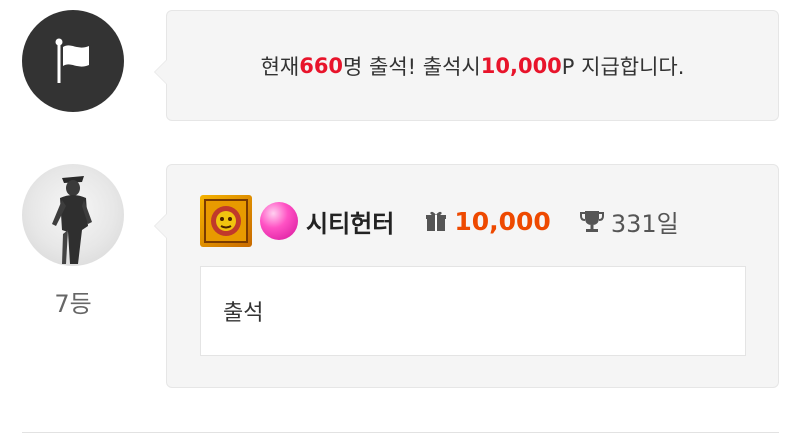 The image size is (800, 441). What do you see at coordinates (412, 66) in the screenshot?
I see `notice-middle: 명 출석! 출석시` at bounding box center [412, 66].